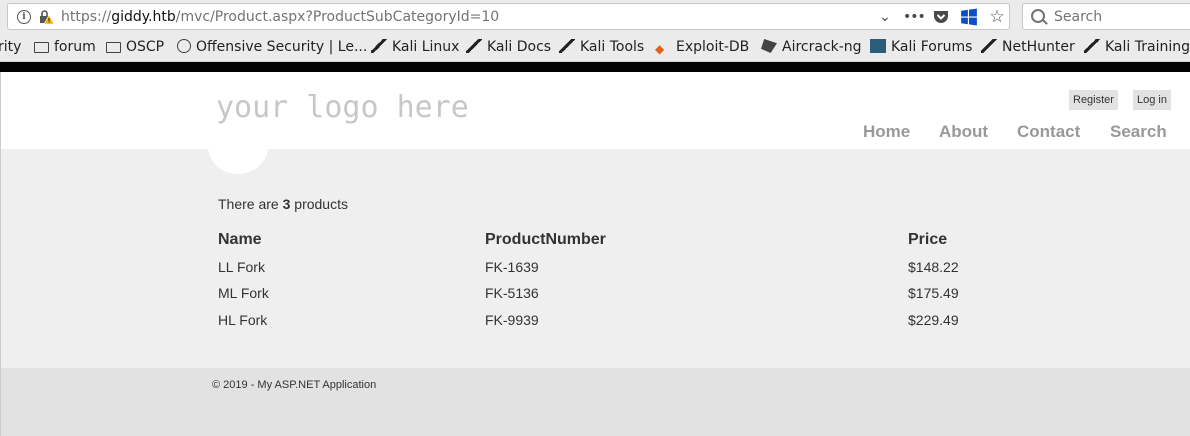  What do you see at coordinates (878, 46) in the screenshot?
I see `kali-forums-icon` at bounding box center [878, 46].